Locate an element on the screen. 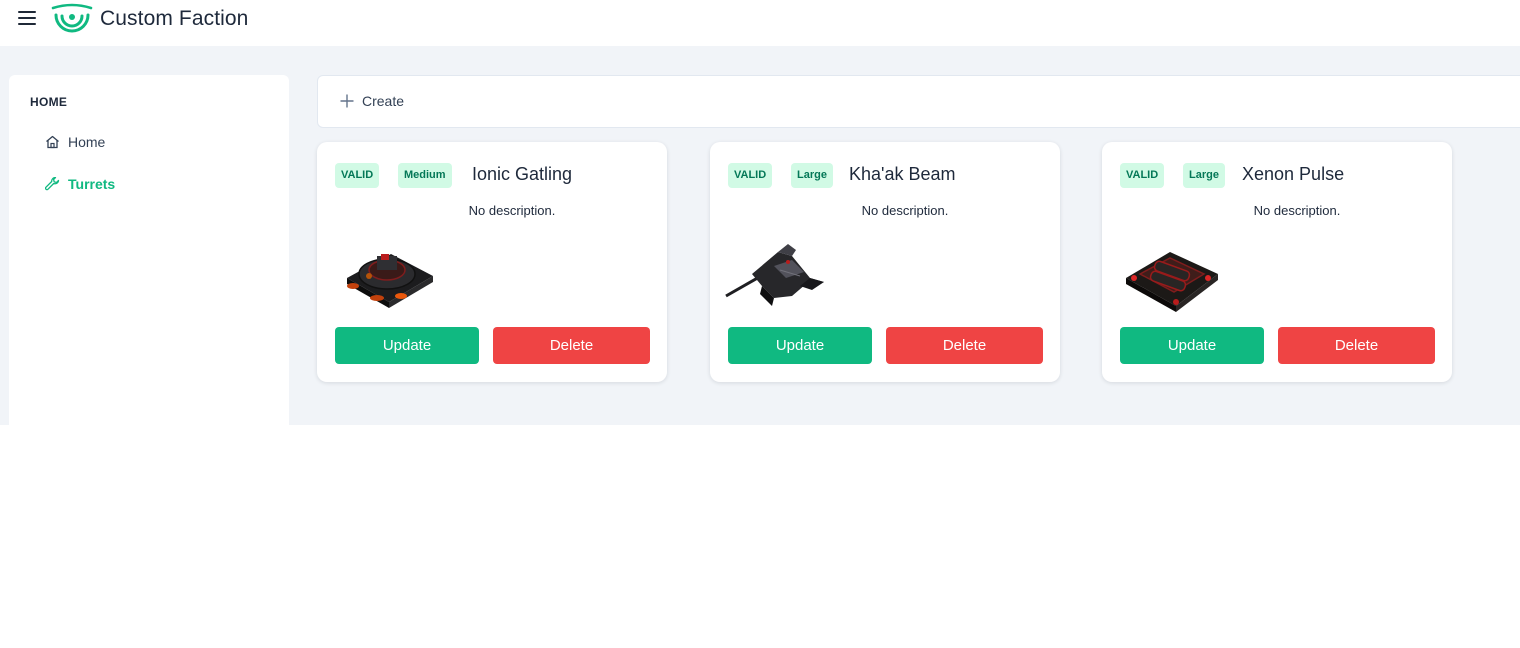  hamburger-menu-icon is located at coordinates (27, 19).